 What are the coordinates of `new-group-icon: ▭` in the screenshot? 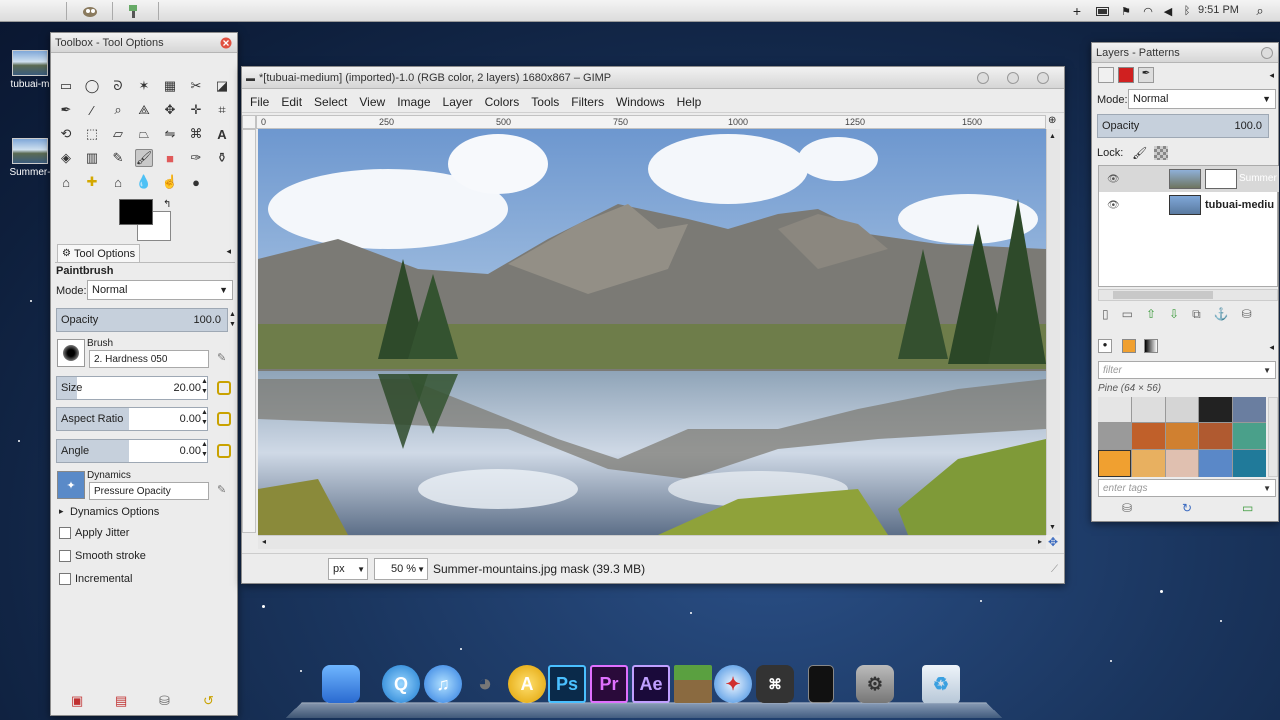 It's located at (1127, 314).